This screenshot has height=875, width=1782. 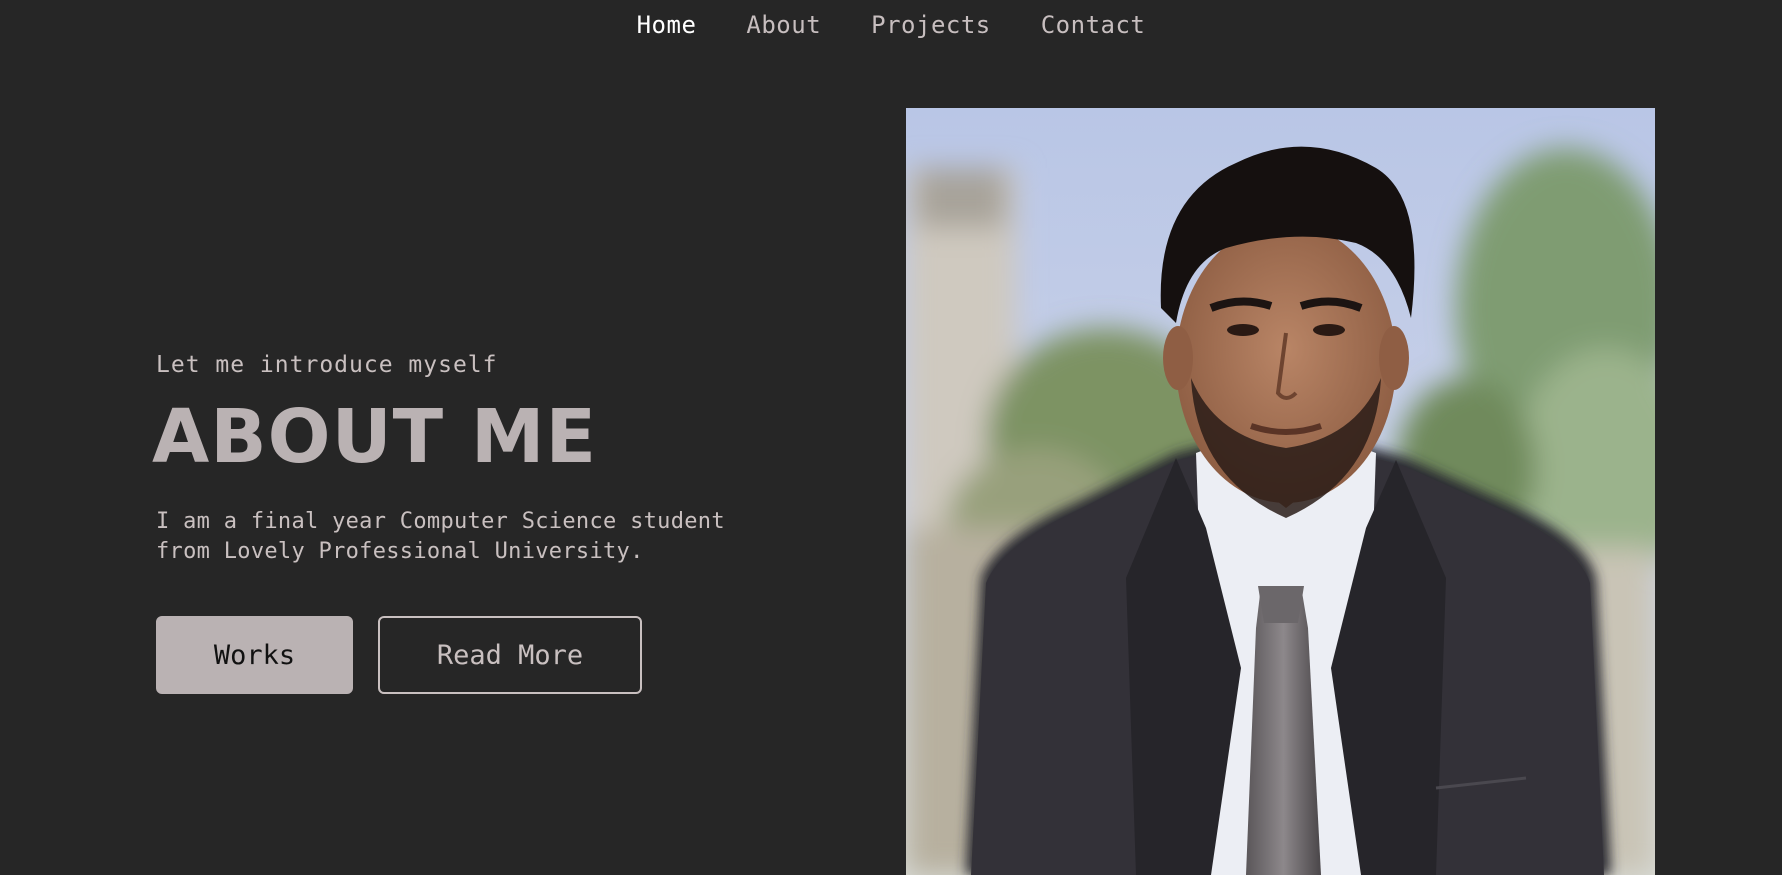 What do you see at coordinates (375, 437) in the screenshot?
I see `page-title: ABOUT ME` at bounding box center [375, 437].